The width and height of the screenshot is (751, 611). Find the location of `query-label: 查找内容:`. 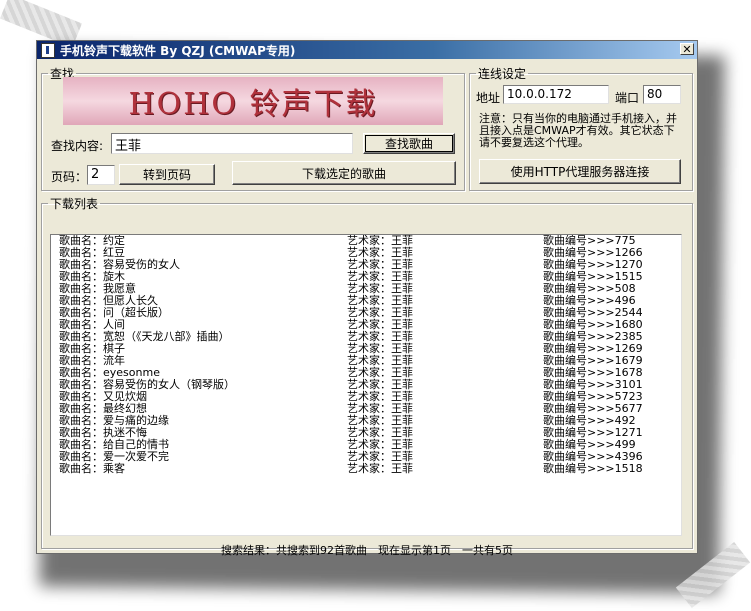

query-label: 查找内容: is located at coordinates (77, 146).